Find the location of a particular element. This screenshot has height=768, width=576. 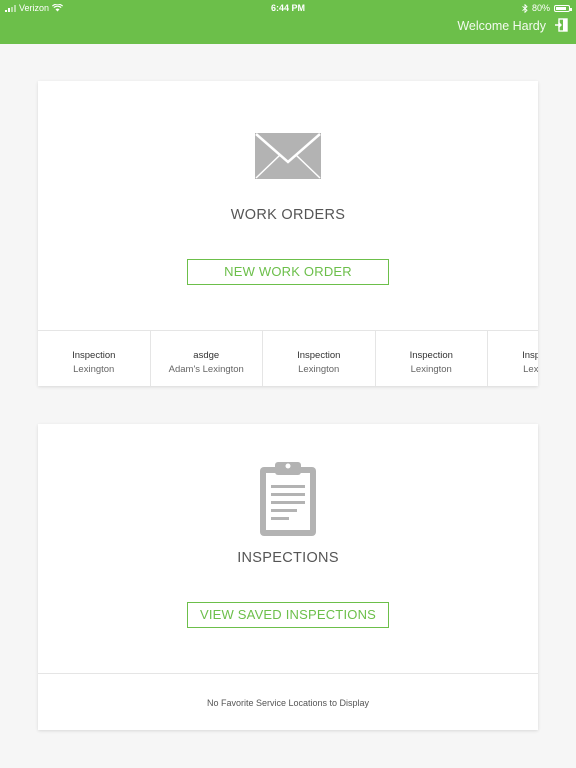

inspections-title: INSPECTIONS is located at coordinates (288, 558).